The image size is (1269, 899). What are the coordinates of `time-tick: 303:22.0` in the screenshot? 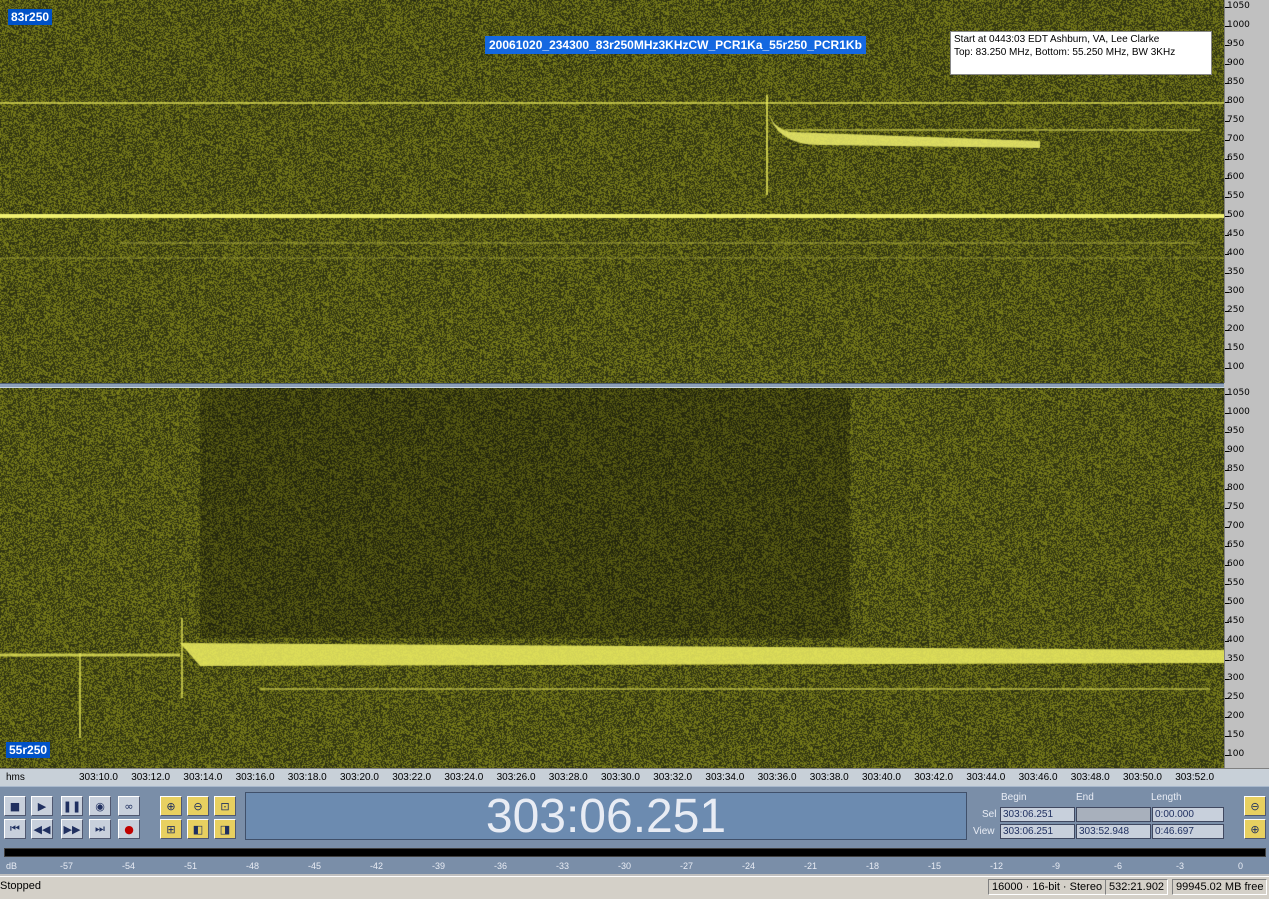 It's located at (412, 777).